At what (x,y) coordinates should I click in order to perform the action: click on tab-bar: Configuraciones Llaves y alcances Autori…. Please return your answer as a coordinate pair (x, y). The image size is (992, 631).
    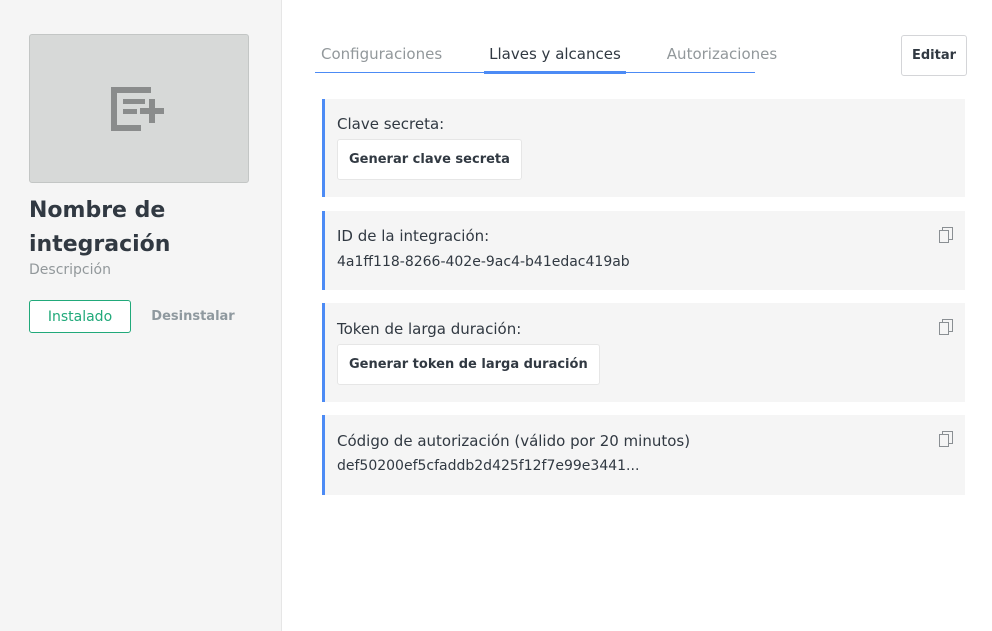
    Looking at the image, I should click on (546, 55).